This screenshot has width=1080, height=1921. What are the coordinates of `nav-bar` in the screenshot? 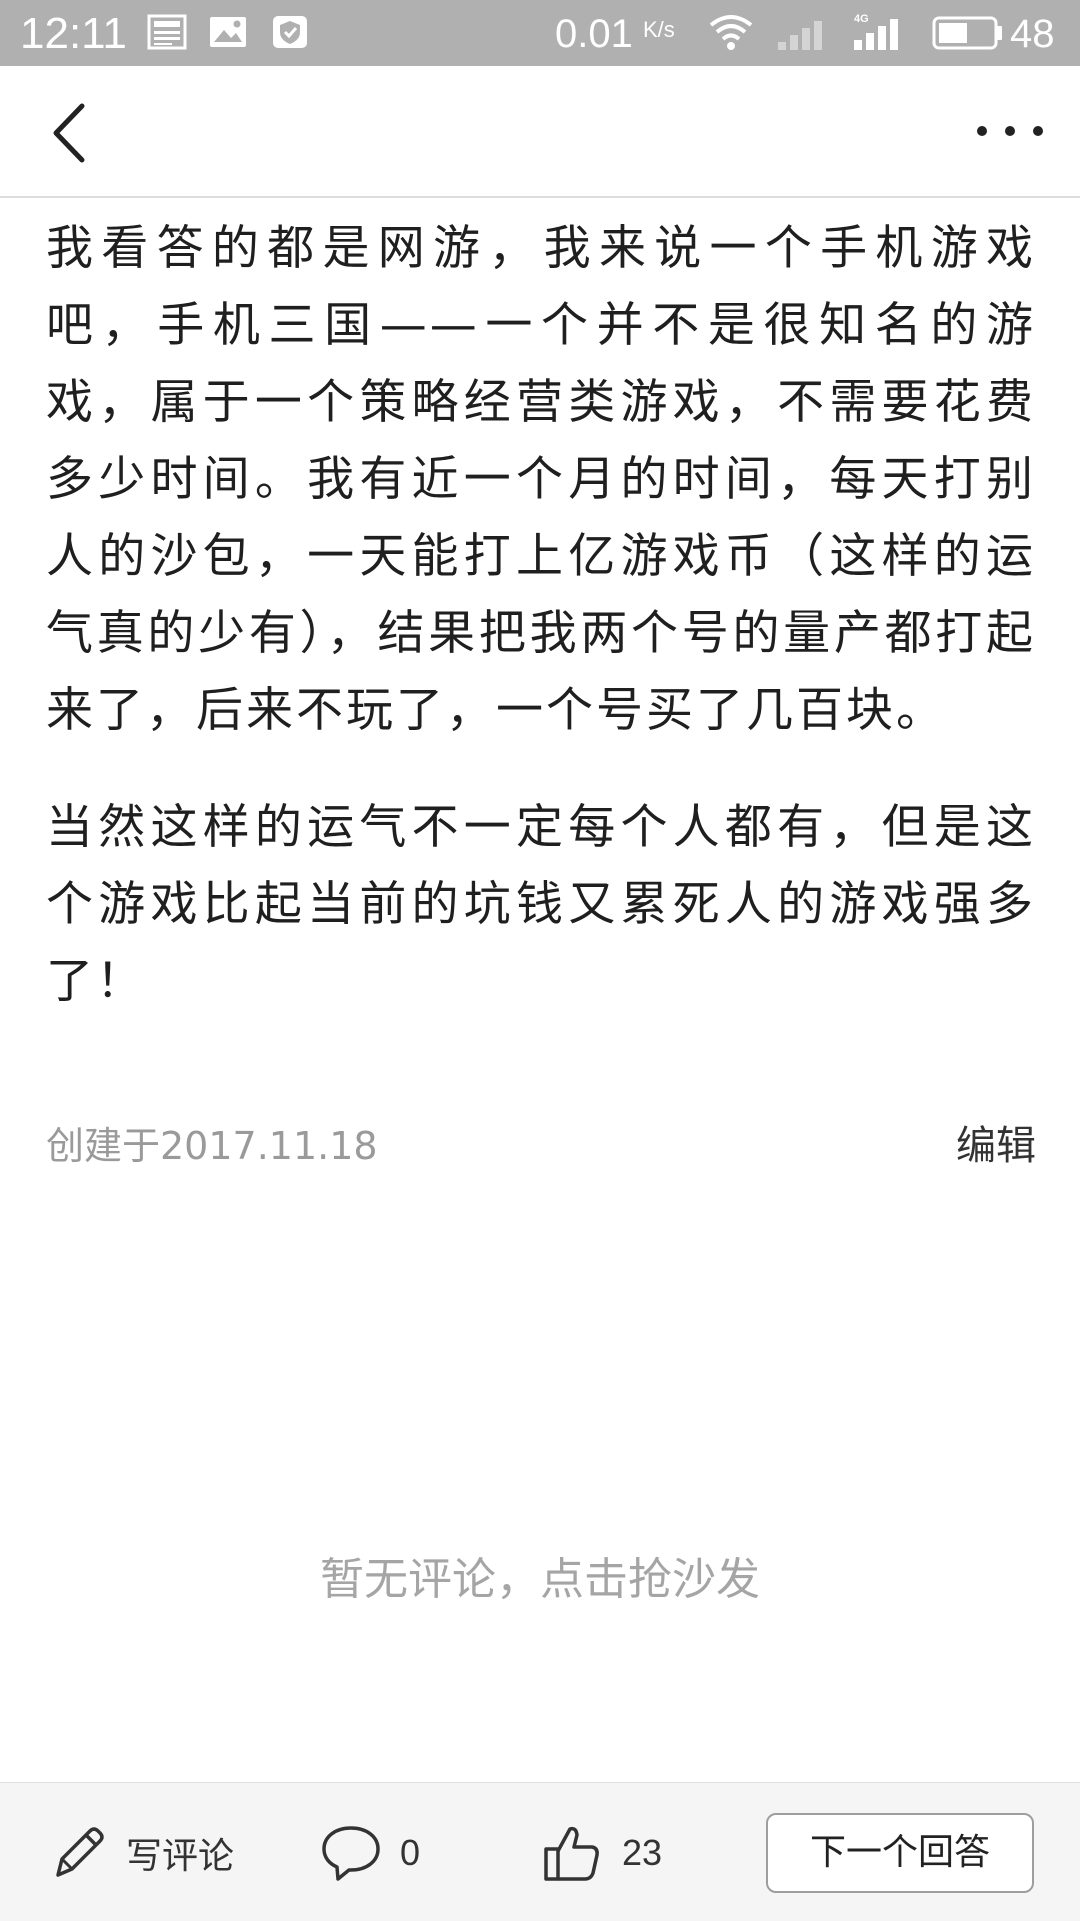 It's located at (540, 132).